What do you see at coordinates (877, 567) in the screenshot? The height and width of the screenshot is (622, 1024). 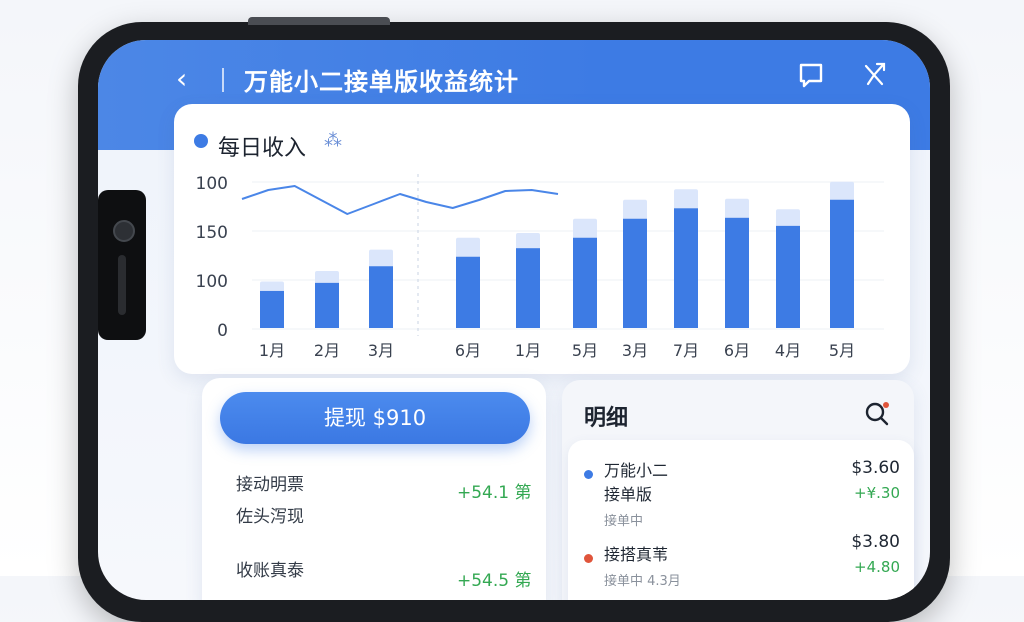 I see `item-gain: +4.80` at bounding box center [877, 567].